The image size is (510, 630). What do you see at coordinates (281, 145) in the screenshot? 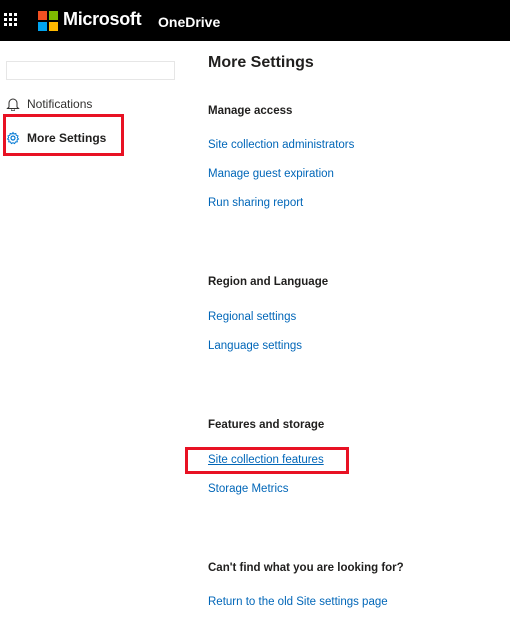
I see `link-site-collection-administrators: Site collection administrators` at bounding box center [281, 145].